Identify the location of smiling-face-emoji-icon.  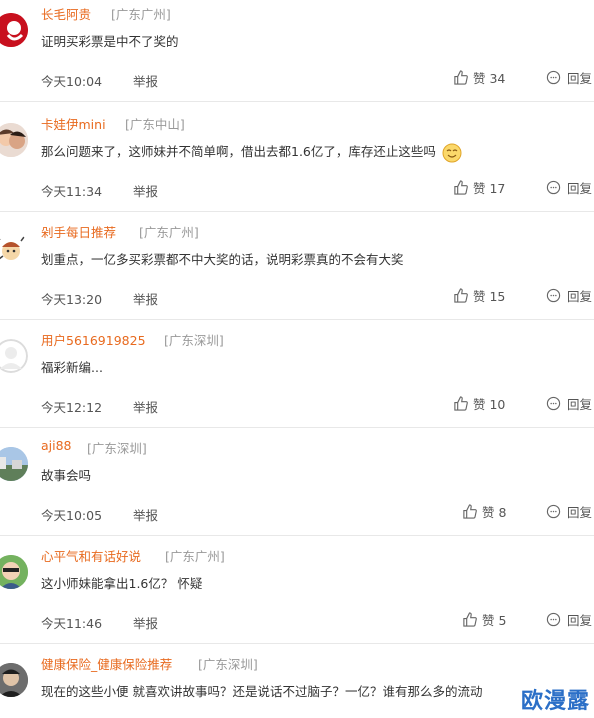
(452, 152).